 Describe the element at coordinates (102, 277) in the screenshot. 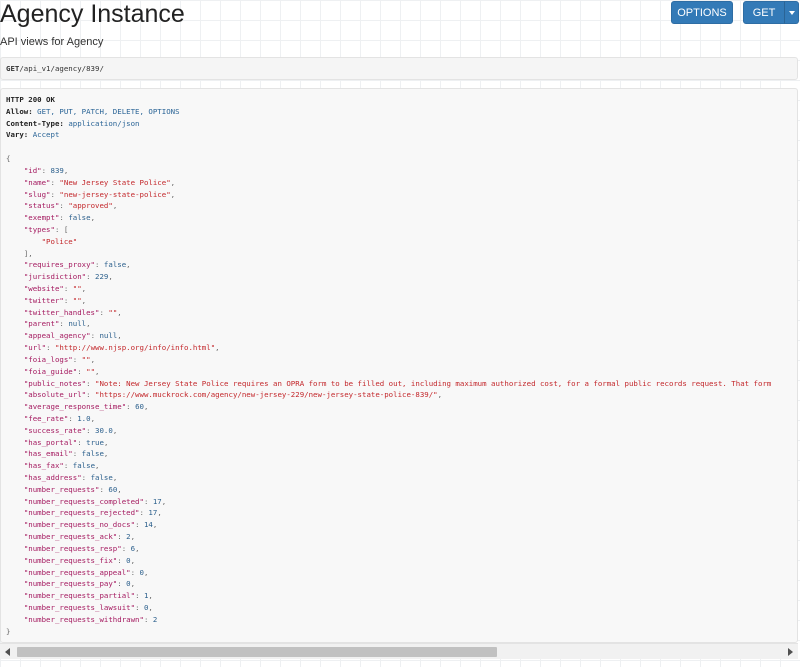

I see `json-value-jurisdiction: 229` at that location.